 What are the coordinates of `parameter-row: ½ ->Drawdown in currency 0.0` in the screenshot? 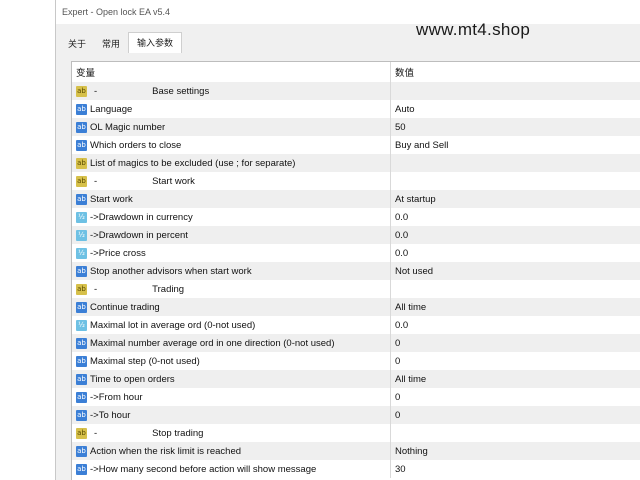 It's located at (356, 217).